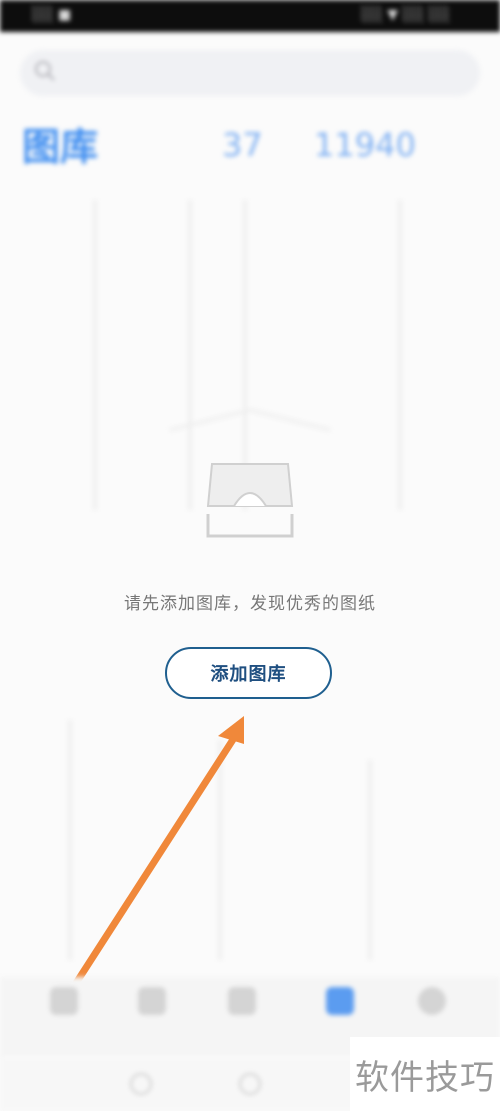 The width and height of the screenshot is (500, 1111). I want to click on empty-box-icon, so click(250, 500).